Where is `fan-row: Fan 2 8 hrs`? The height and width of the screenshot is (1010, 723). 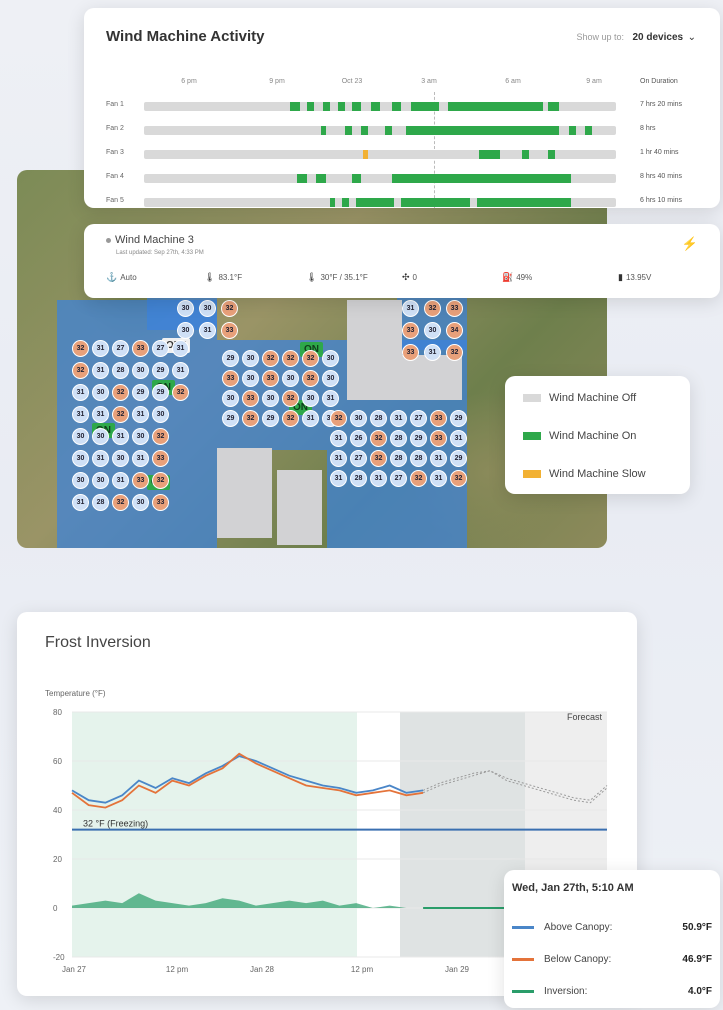 fan-row: Fan 2 8 hrs is located at coordinates (402, 130).